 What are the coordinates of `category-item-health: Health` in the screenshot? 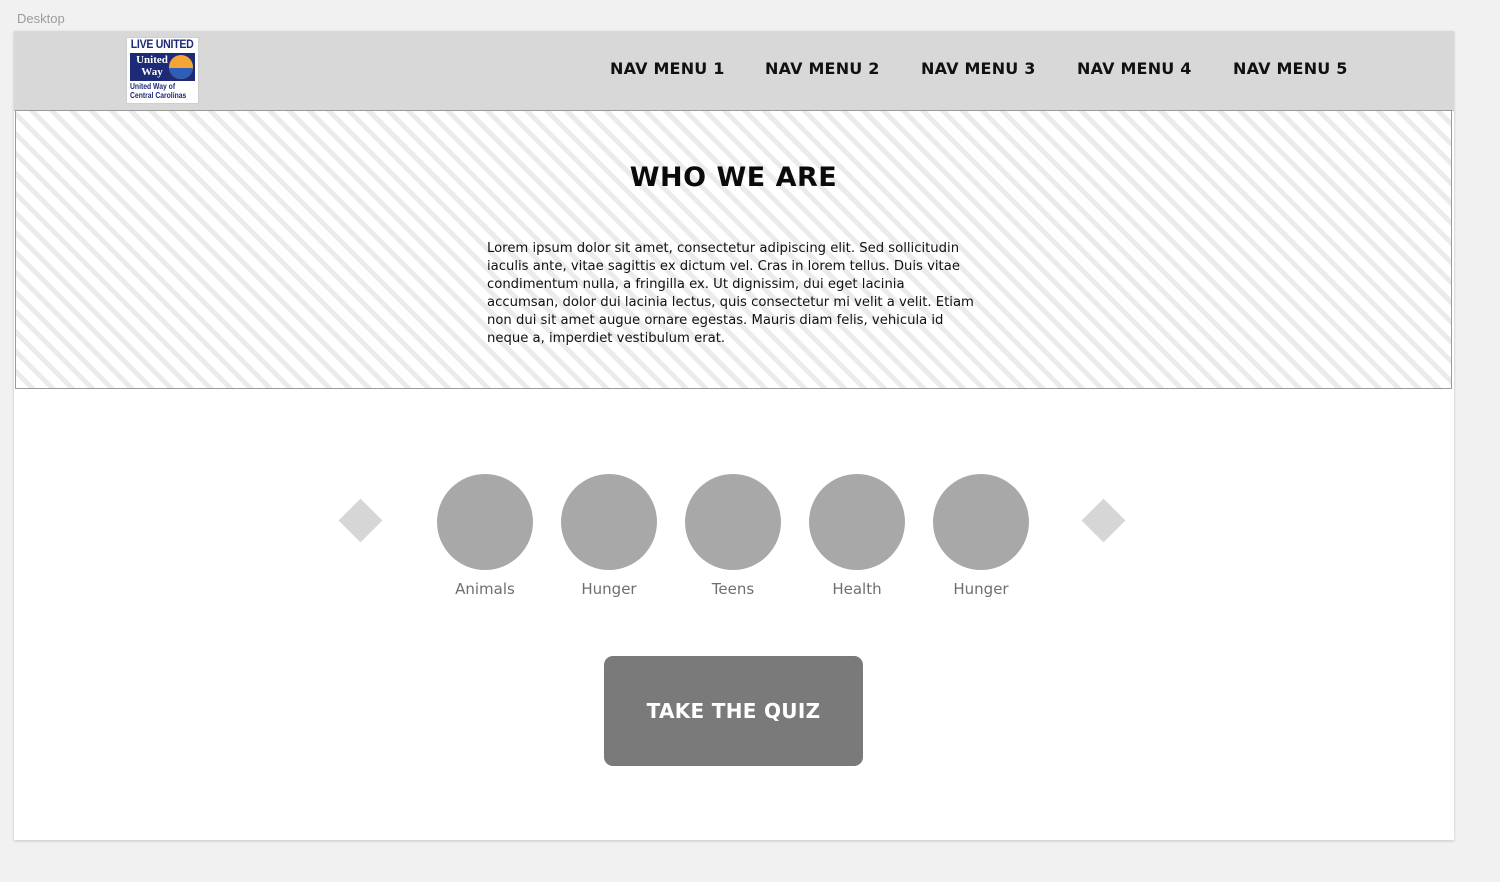 It's located at (857, 536).